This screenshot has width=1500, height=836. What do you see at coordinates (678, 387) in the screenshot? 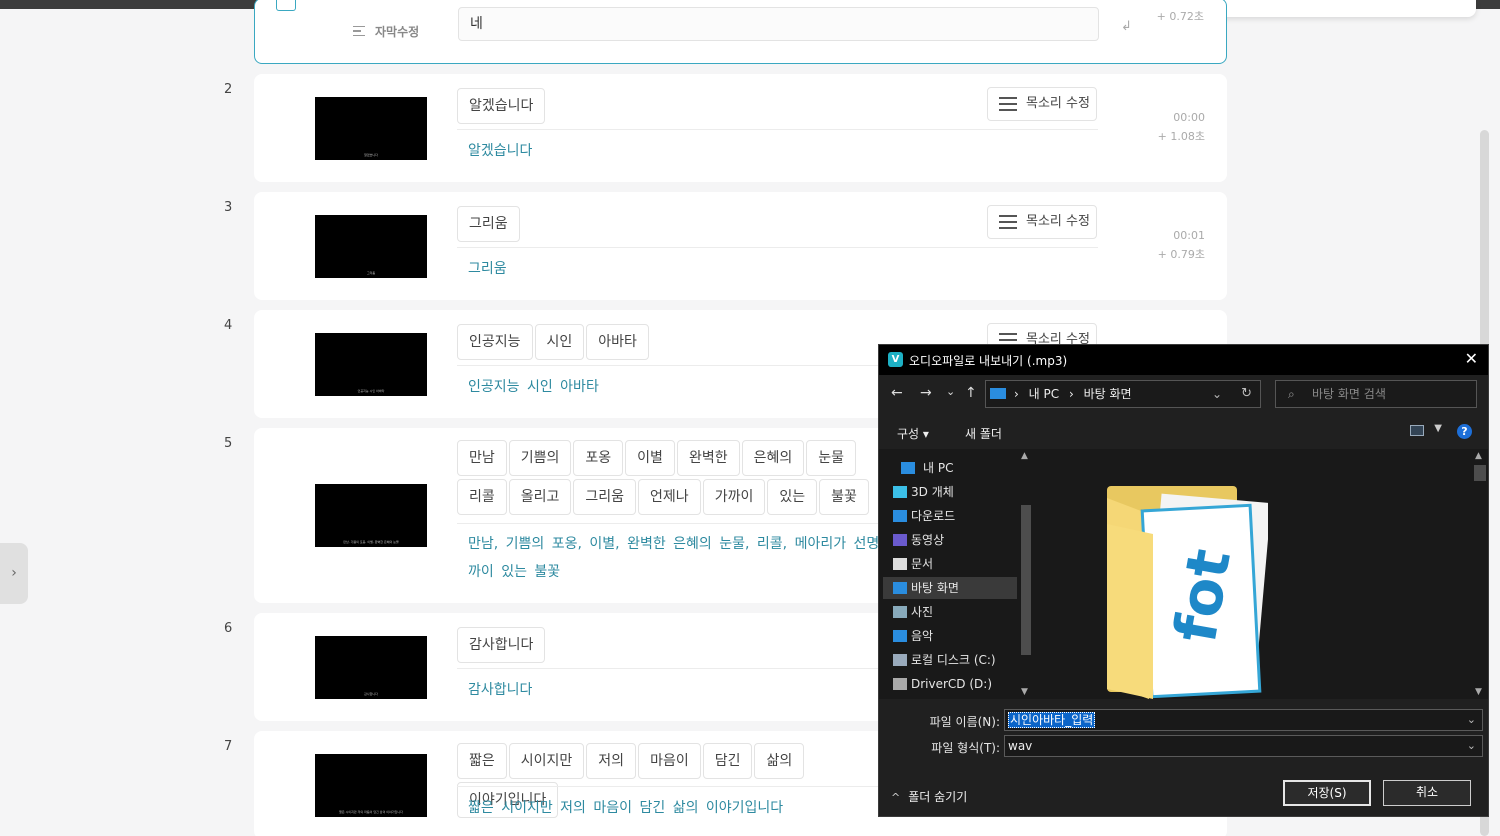
I see `subtitle-text: 인공지능 시인 아바타` at bounding box center [678, 387].